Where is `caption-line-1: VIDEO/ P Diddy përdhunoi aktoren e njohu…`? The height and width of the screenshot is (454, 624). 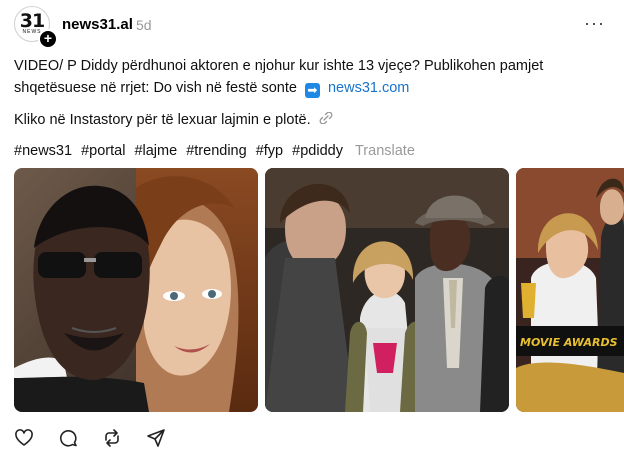 caption-line-1: VIDEO/ P Diddy përdhunoi aktoren e njohu… is located at coordinates (279, 66).